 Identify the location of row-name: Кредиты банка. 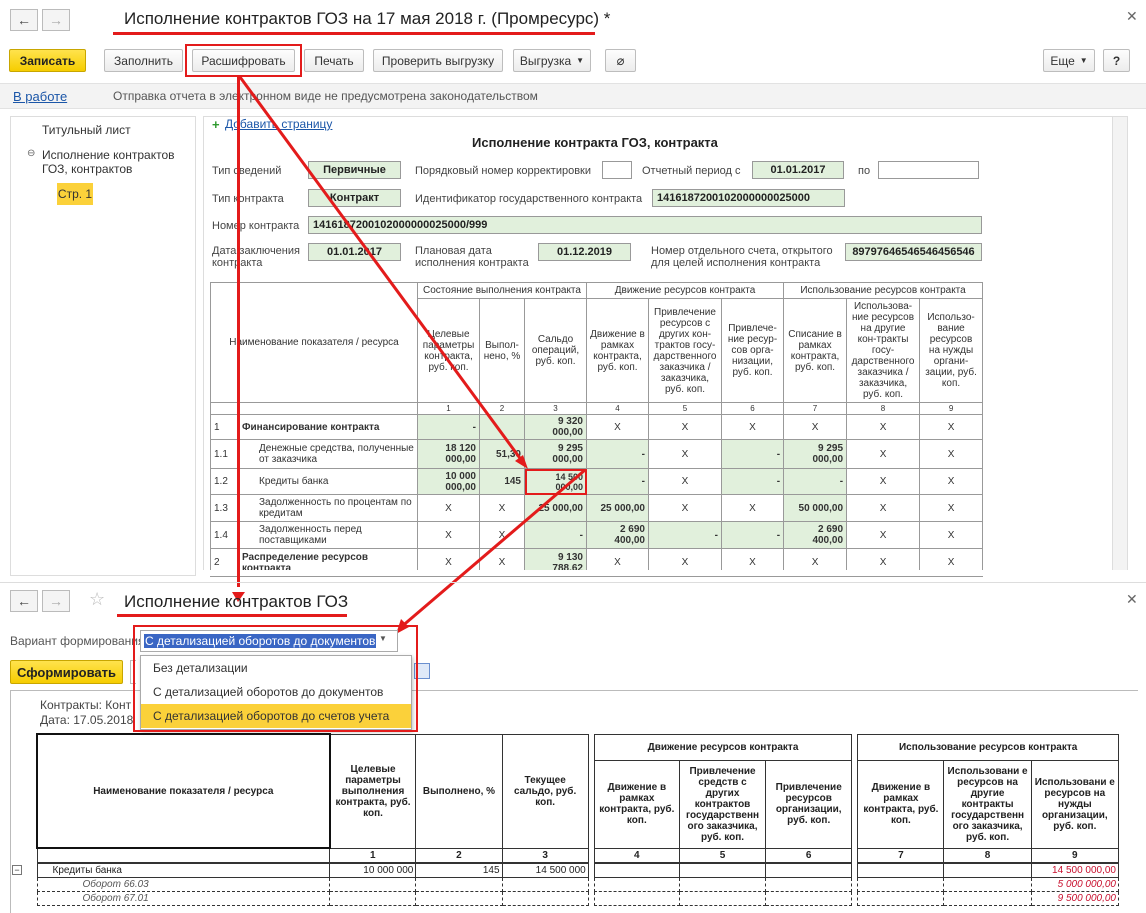
(183, 870).